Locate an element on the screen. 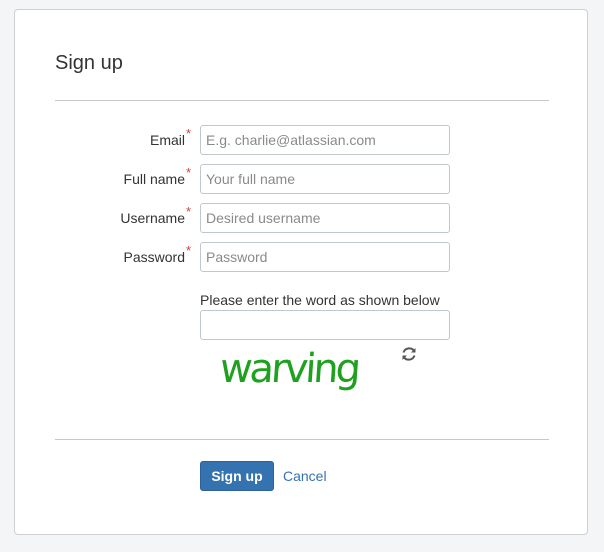  username-label: Username * is located at coordinates (155, 215).